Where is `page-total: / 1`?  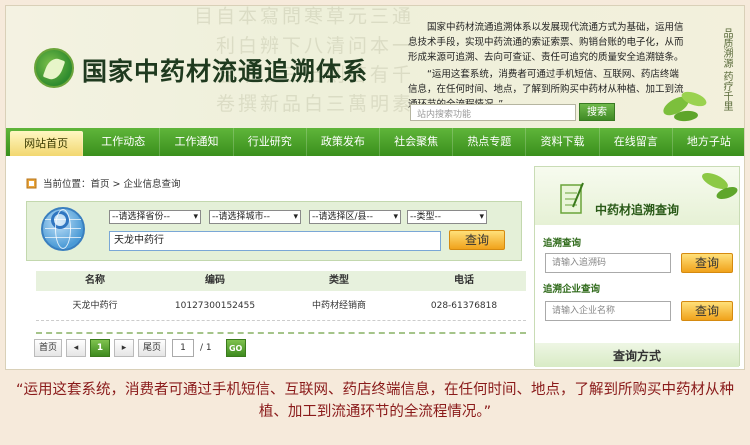 page-total: / 1 is located at coordinates (206, 348).